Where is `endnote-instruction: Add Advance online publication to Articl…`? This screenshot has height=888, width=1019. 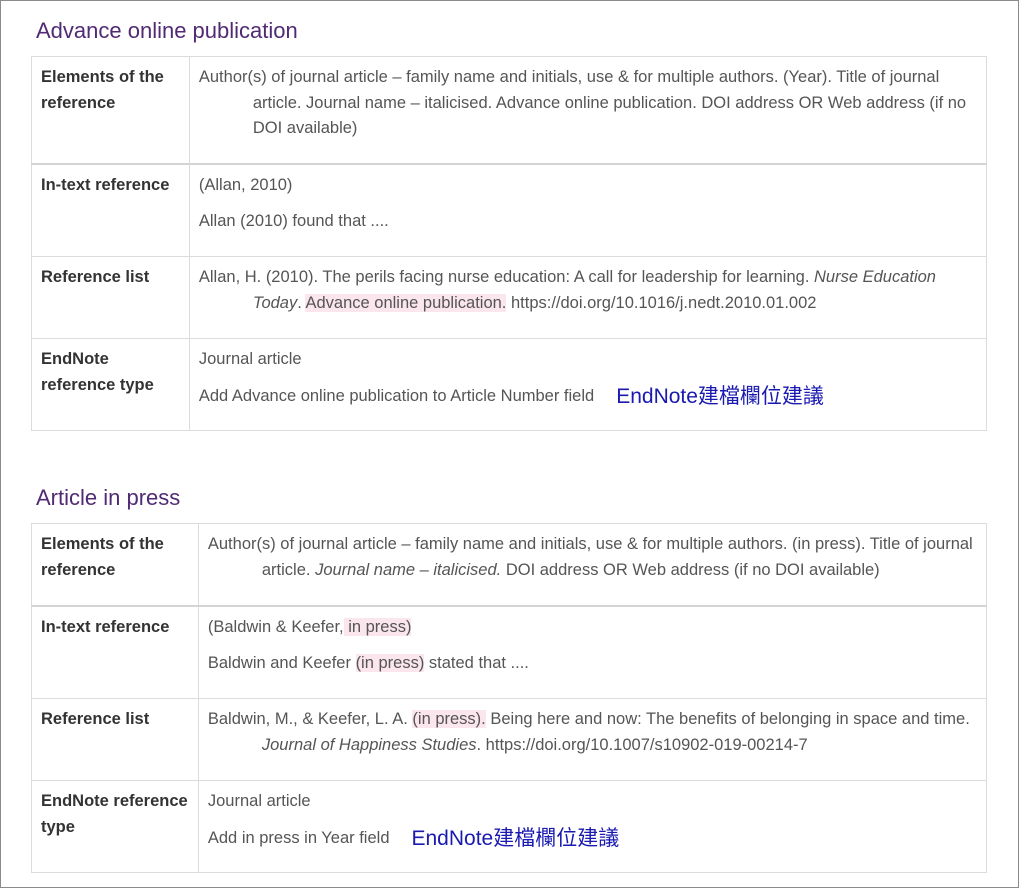
endnote-instruction: Add Advance online publication to Articl… is located at coordinates (396, 395).